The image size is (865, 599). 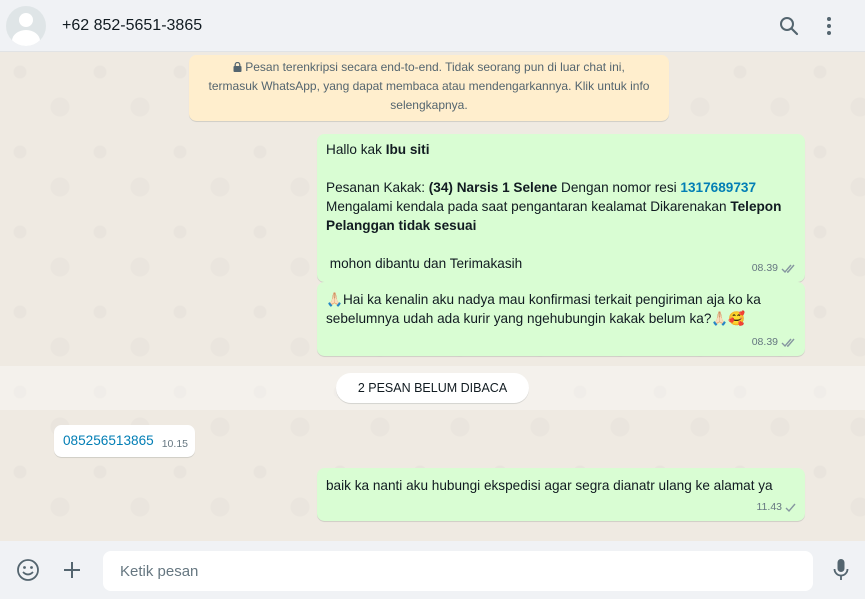 I want to click on avatar-head, so click(x=26, y=19).